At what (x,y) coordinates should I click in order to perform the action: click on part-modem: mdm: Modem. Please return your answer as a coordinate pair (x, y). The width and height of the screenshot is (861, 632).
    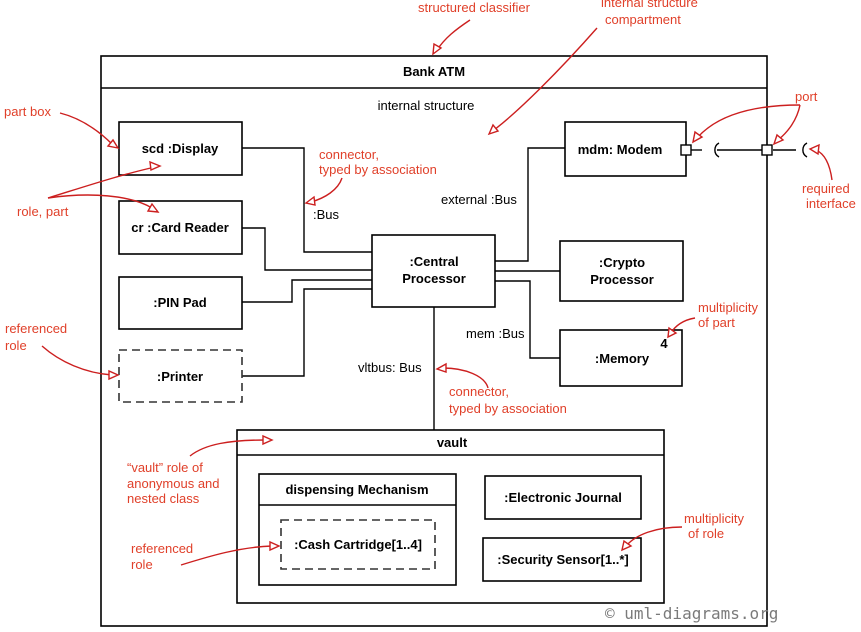
    Looking at the image, I should click on (625, 149).